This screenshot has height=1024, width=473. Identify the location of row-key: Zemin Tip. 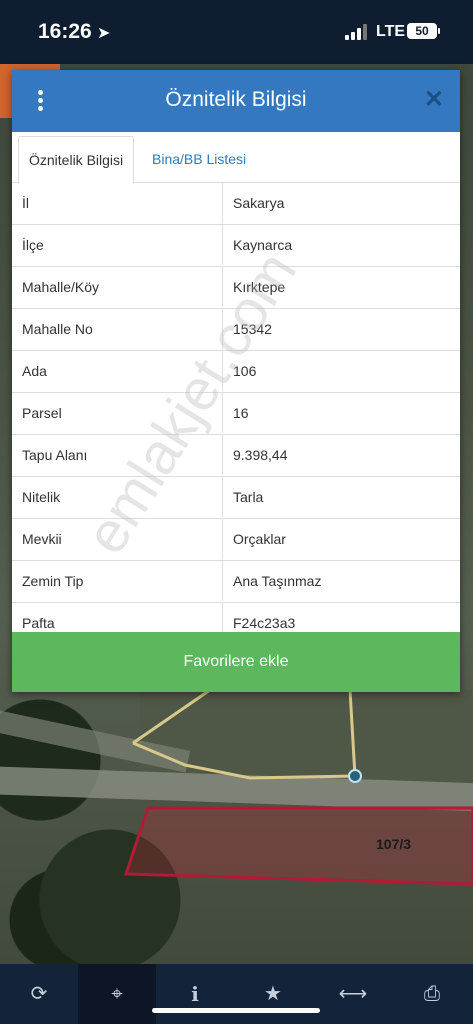
(53, 581).